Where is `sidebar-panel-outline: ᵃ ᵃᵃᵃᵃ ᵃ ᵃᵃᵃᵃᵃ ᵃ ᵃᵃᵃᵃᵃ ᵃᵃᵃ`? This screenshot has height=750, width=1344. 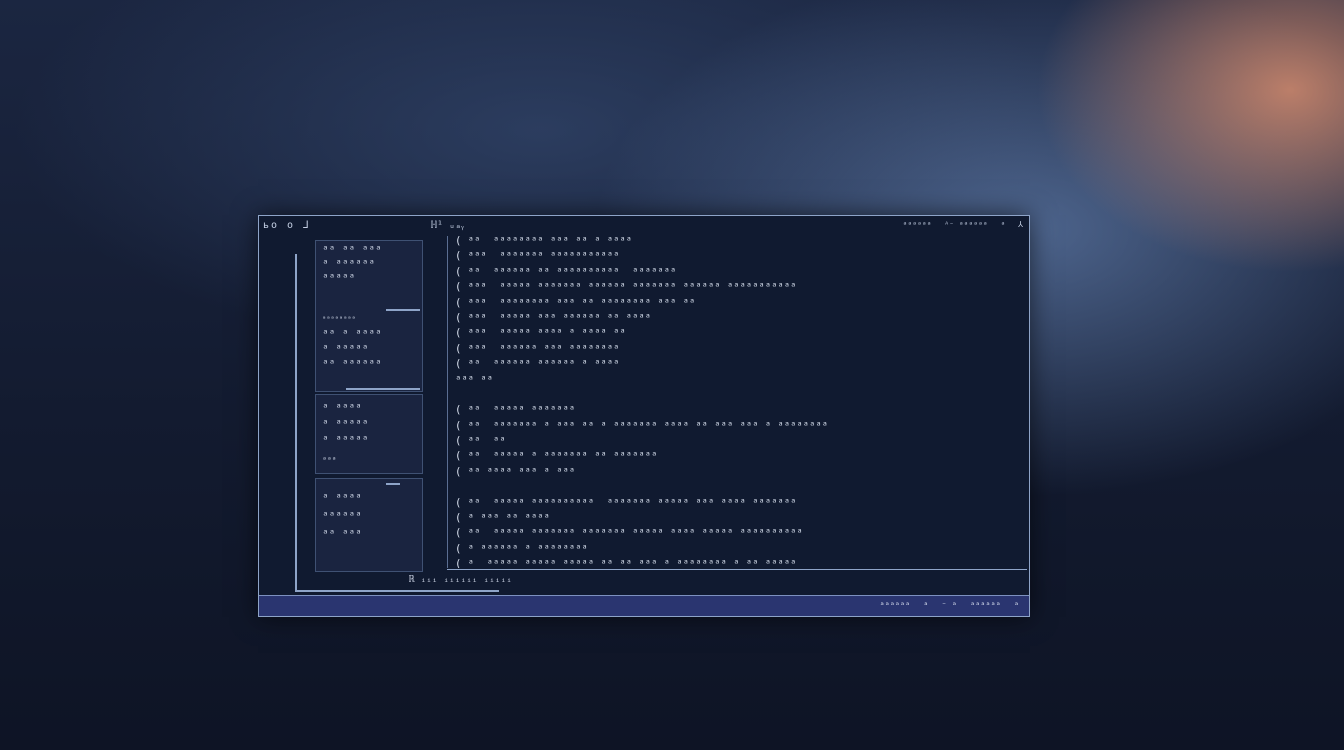 sidebar-panel-outline: ᵃ ᵃᵃᵃᵃ ᵃ ᵃᵃᵃᵃᵃ ᵃ ᵃᵃᵃᵃᵃ ᵃᵃᵃ is located at coordinates (369, 434).